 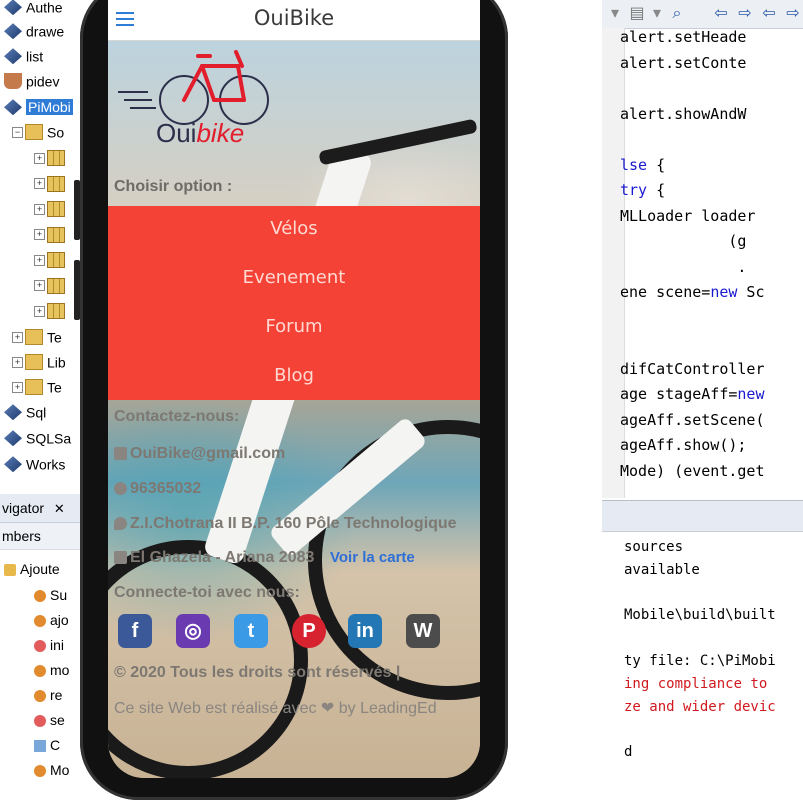 What do you see at coordinates (34, 387) in the screenshot?
I see `library-icon` at bounding box center [34, 387].